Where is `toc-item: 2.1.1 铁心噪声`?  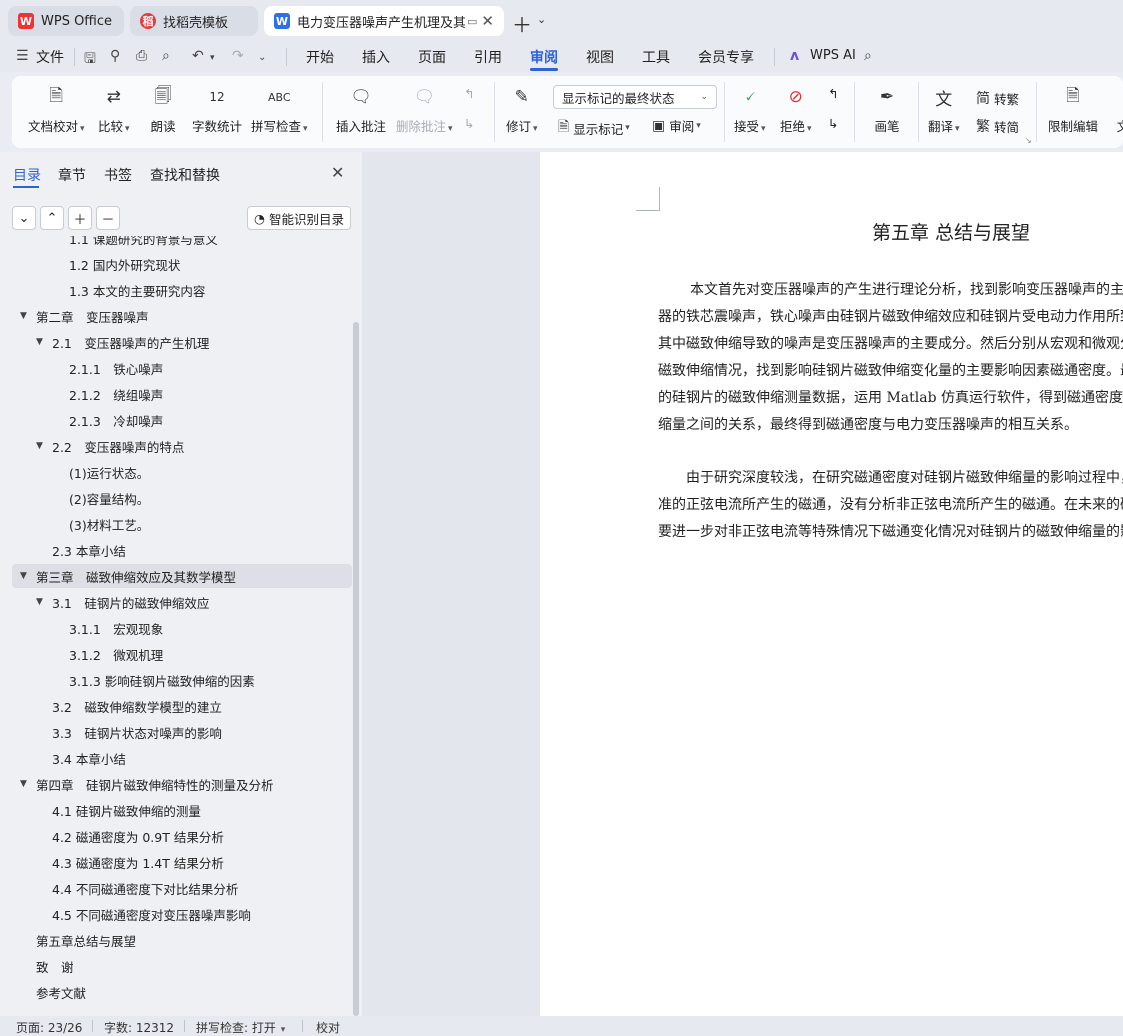 toc-item: 2.1.1 铁心噪声 is located at coordinates (182, 368).